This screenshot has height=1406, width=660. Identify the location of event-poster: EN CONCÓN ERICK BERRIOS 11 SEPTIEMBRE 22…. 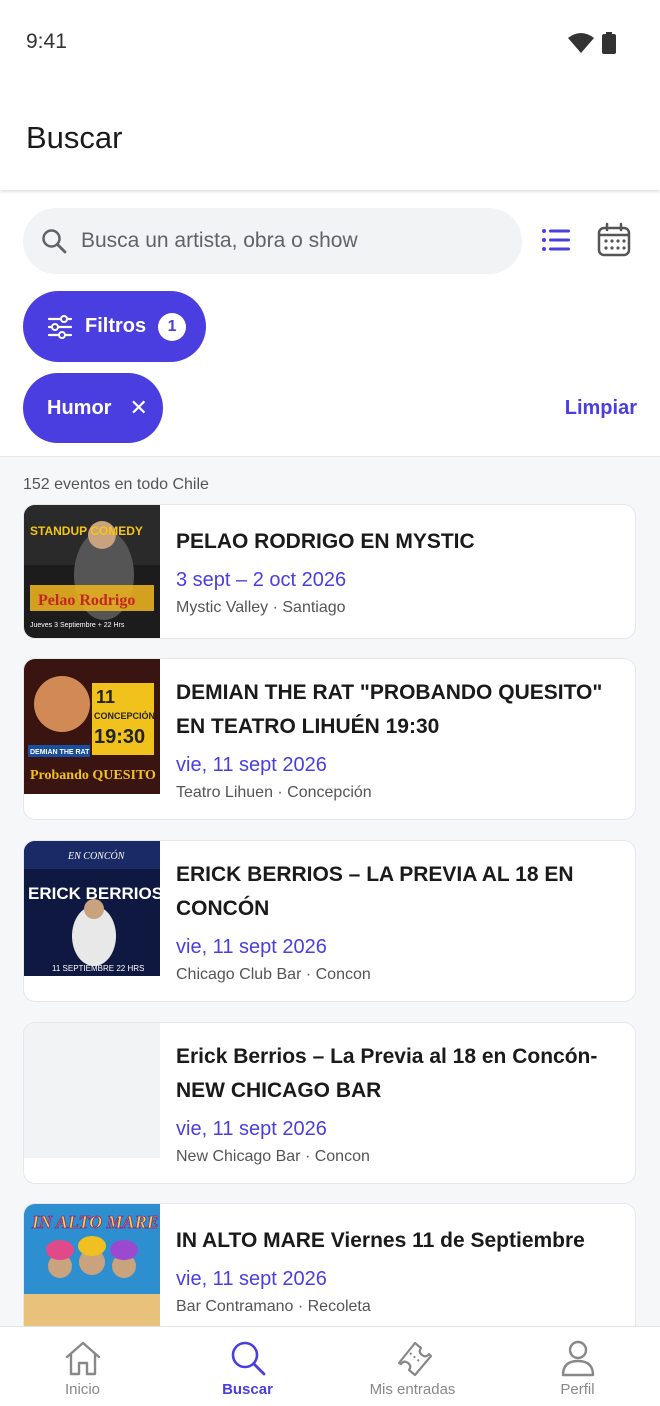
(92, 908).